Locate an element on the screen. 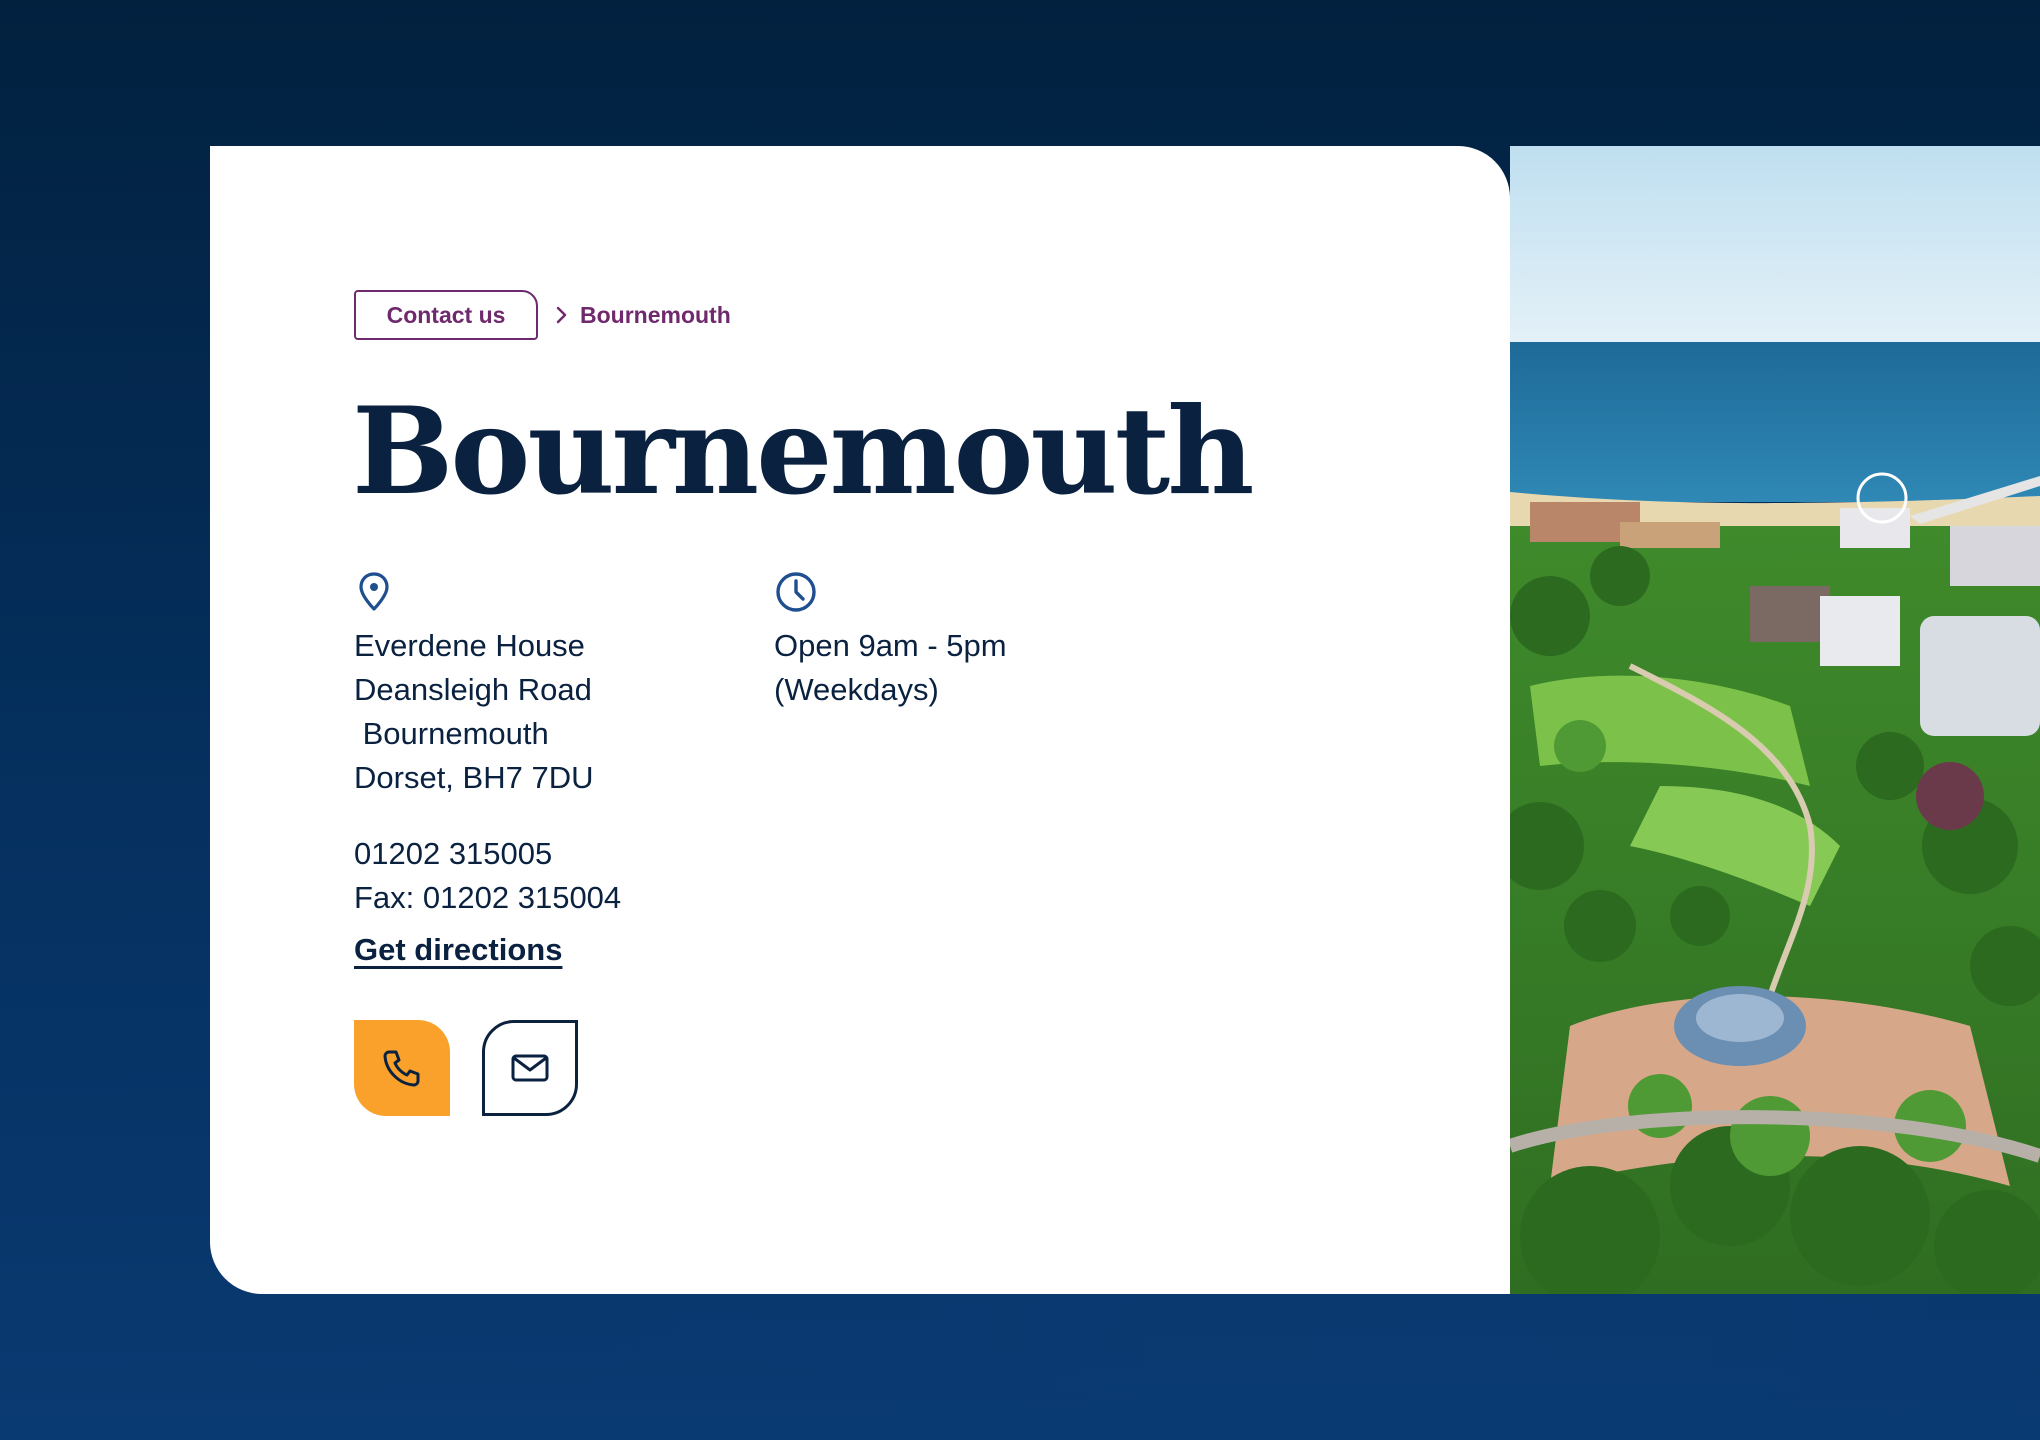  breadcrumb-contact-us-link: Contact us is located at coordinates (446, 315).